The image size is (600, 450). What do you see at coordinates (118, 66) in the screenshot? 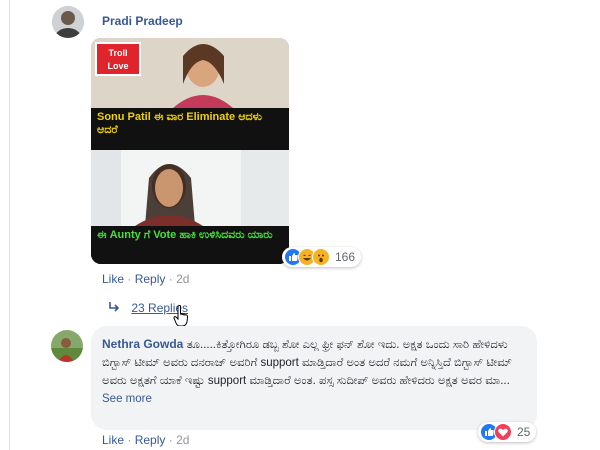
I see `badge-line-2: Love` at bounding box center [118, 66].